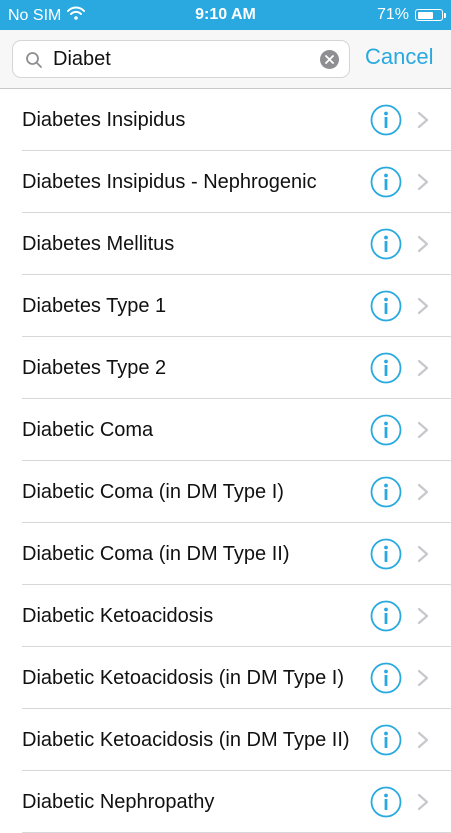 This screenshot has height=833, width=451. I want to click on list-item: Diabetic Coma (in DM Type II), so click(225, 554).